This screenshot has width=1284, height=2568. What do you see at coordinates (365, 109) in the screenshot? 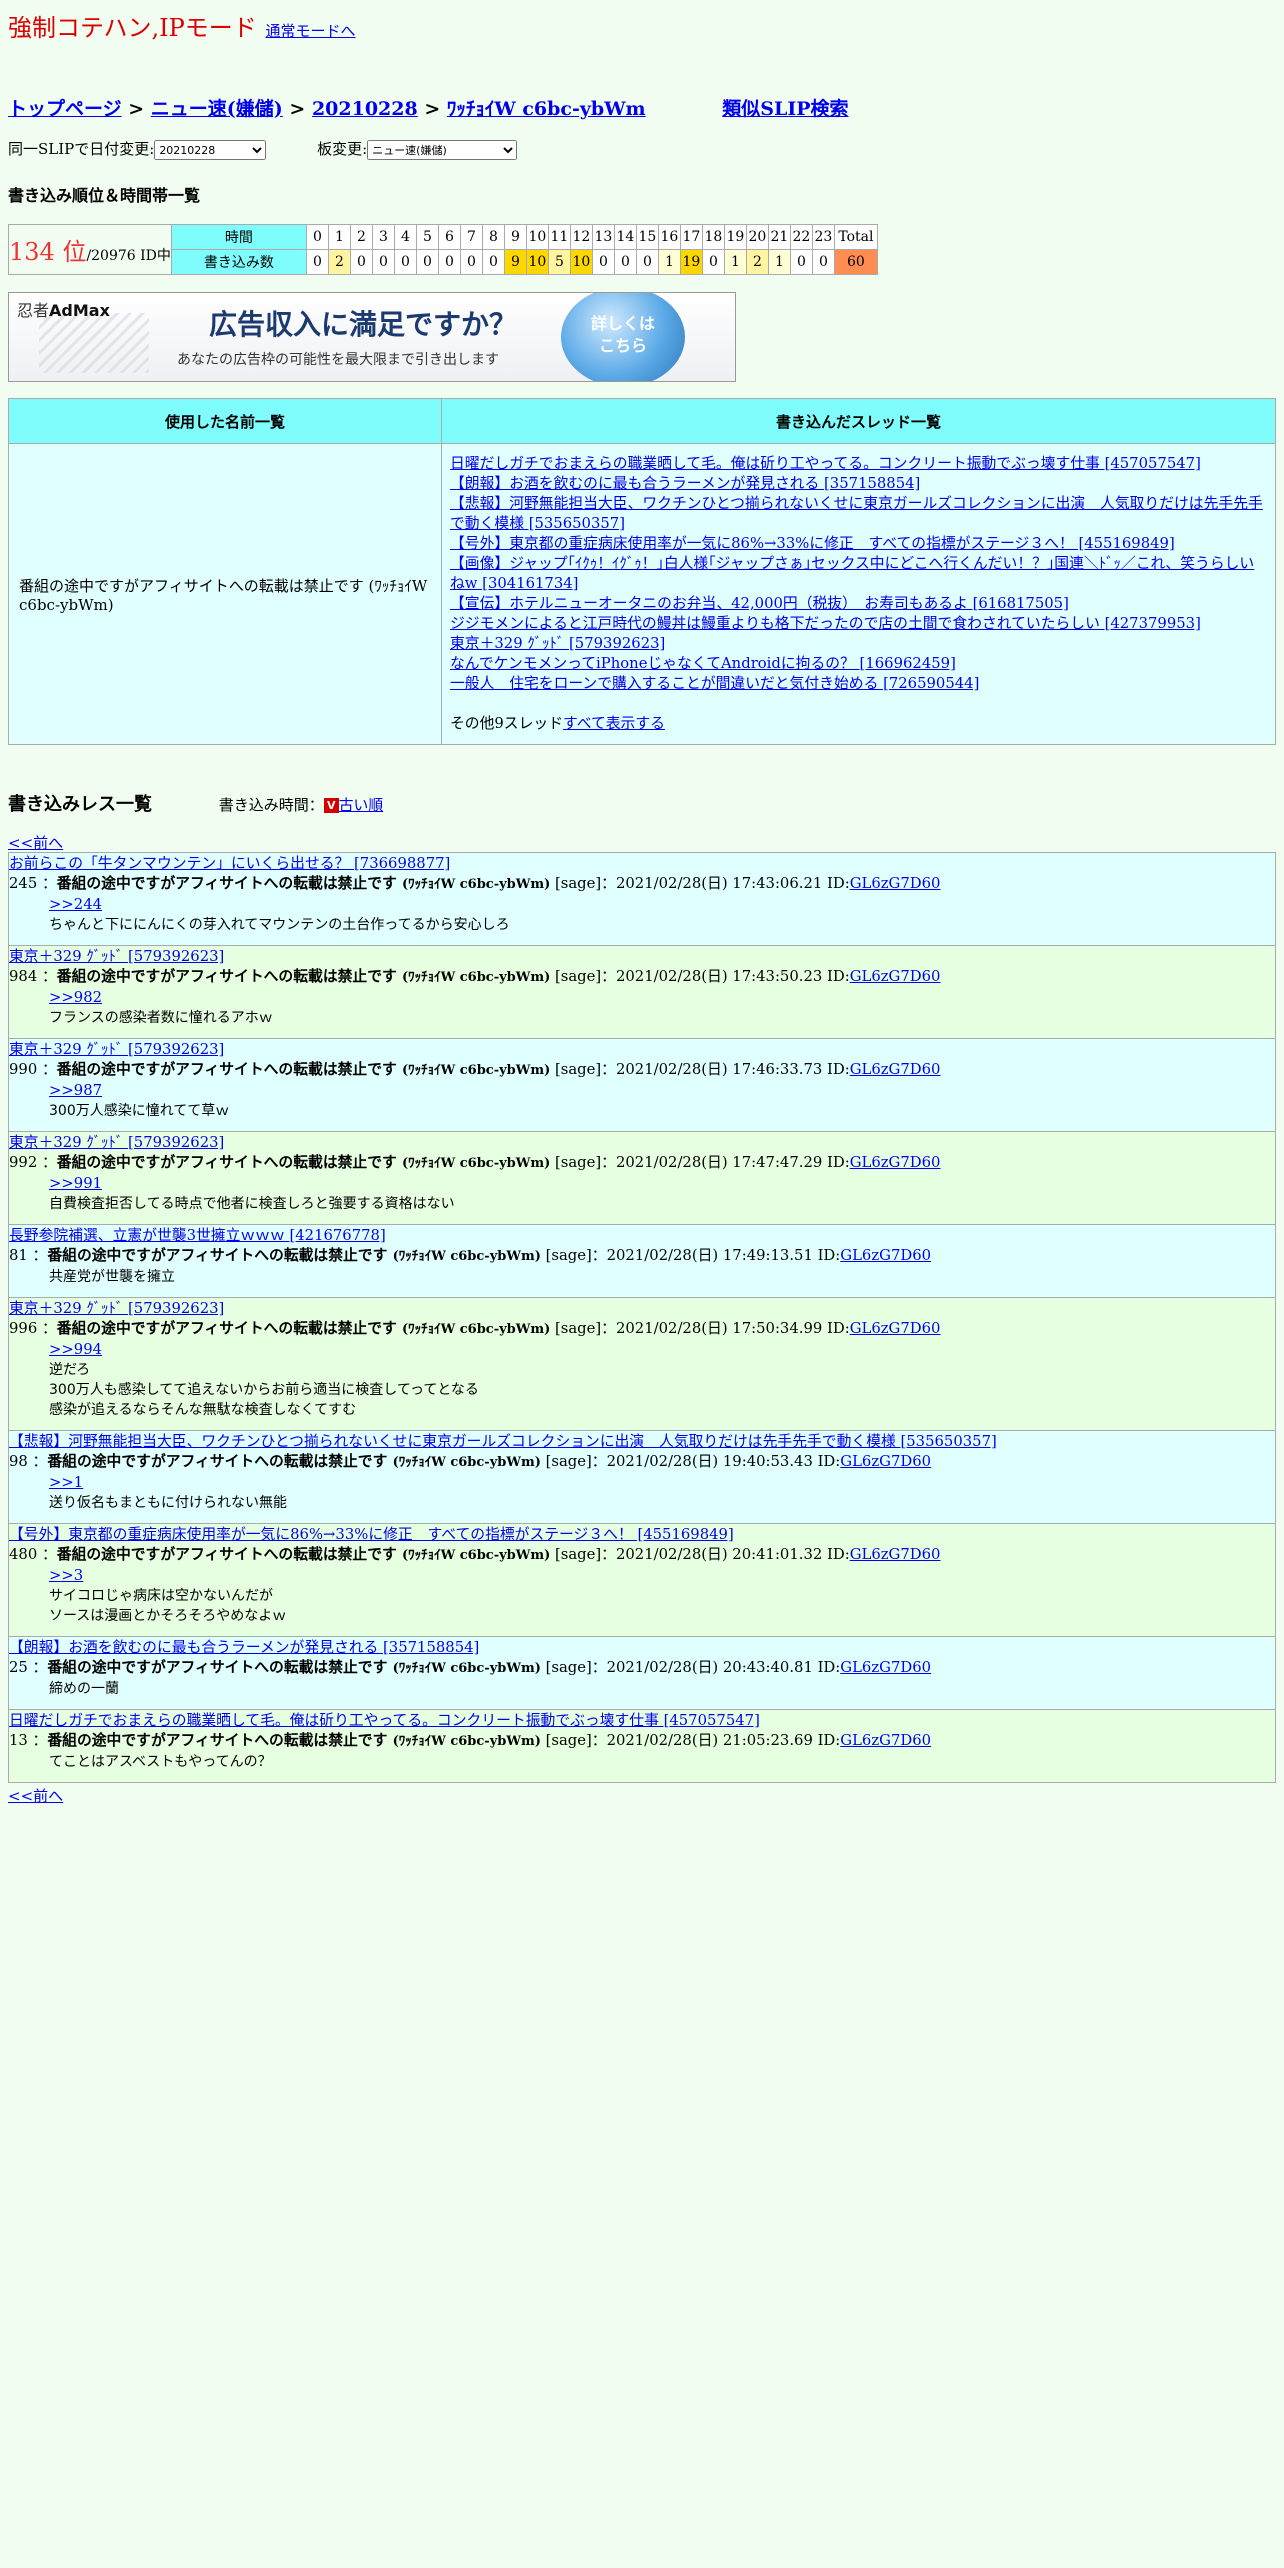
I see `breadcrumb-date: 20210228` at bounding box center [365, 109].